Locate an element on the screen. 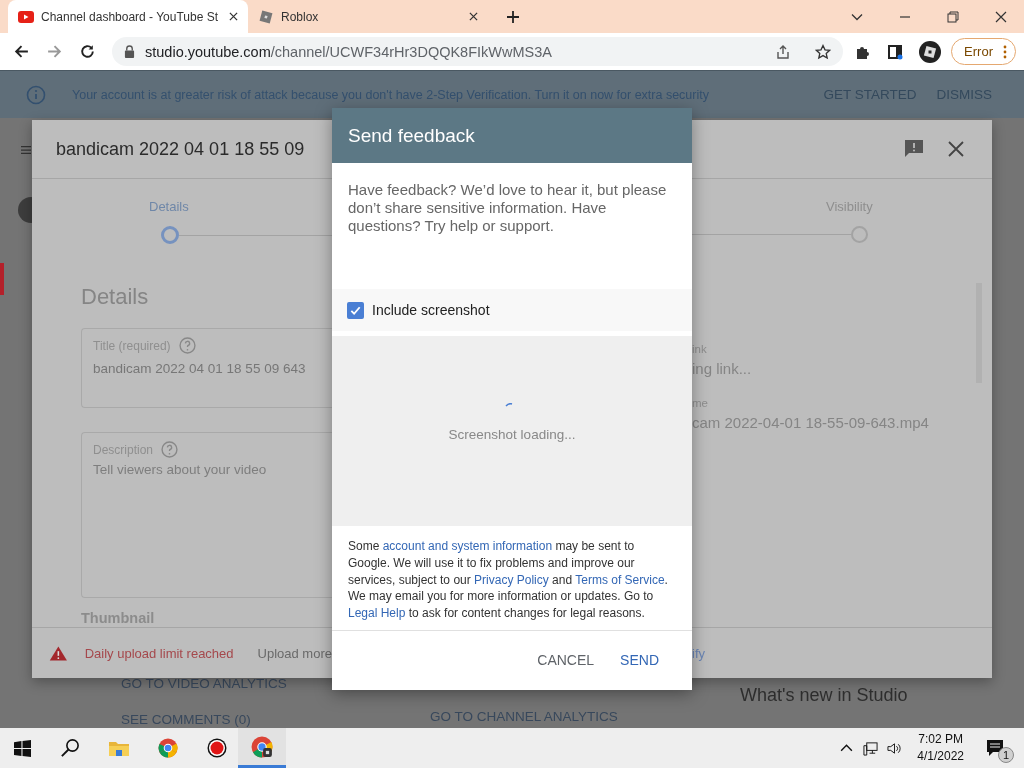  record-icon is located at coordinates (217, 748).